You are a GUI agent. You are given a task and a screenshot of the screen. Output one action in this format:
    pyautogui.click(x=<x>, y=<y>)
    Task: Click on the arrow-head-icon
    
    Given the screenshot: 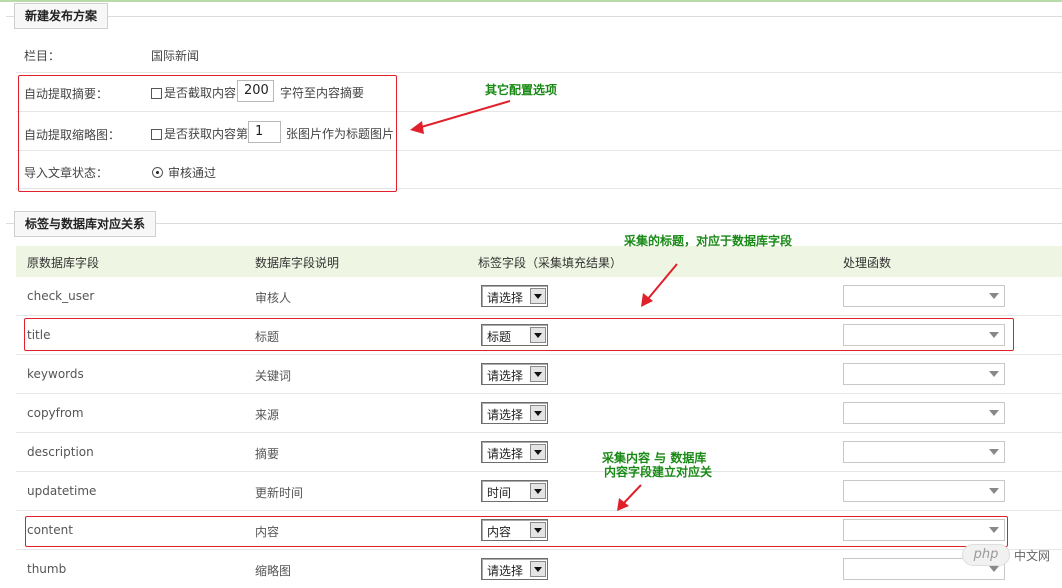 What is the action you would take?
    pyautogui.click(x=417, y=127)
    